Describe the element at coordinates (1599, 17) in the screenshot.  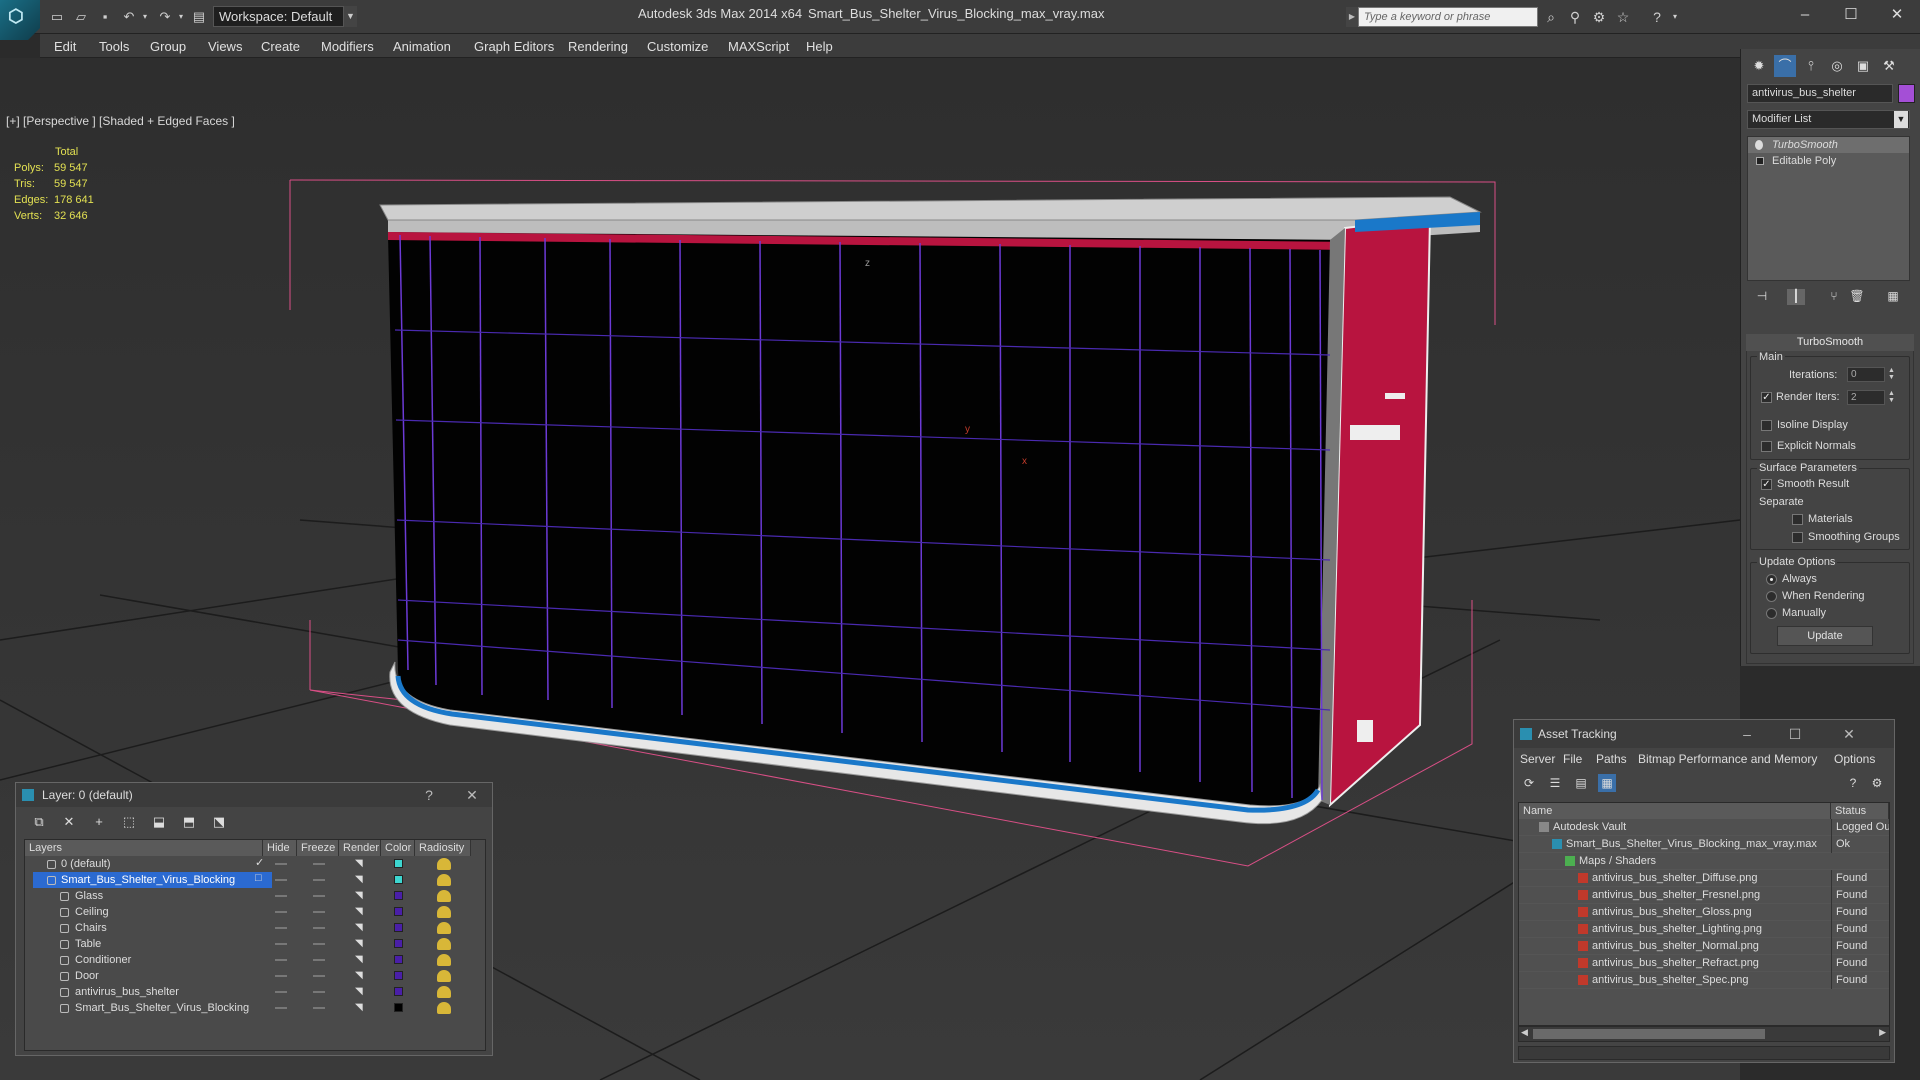
I see `subscription-icon: ⚙` at that location.